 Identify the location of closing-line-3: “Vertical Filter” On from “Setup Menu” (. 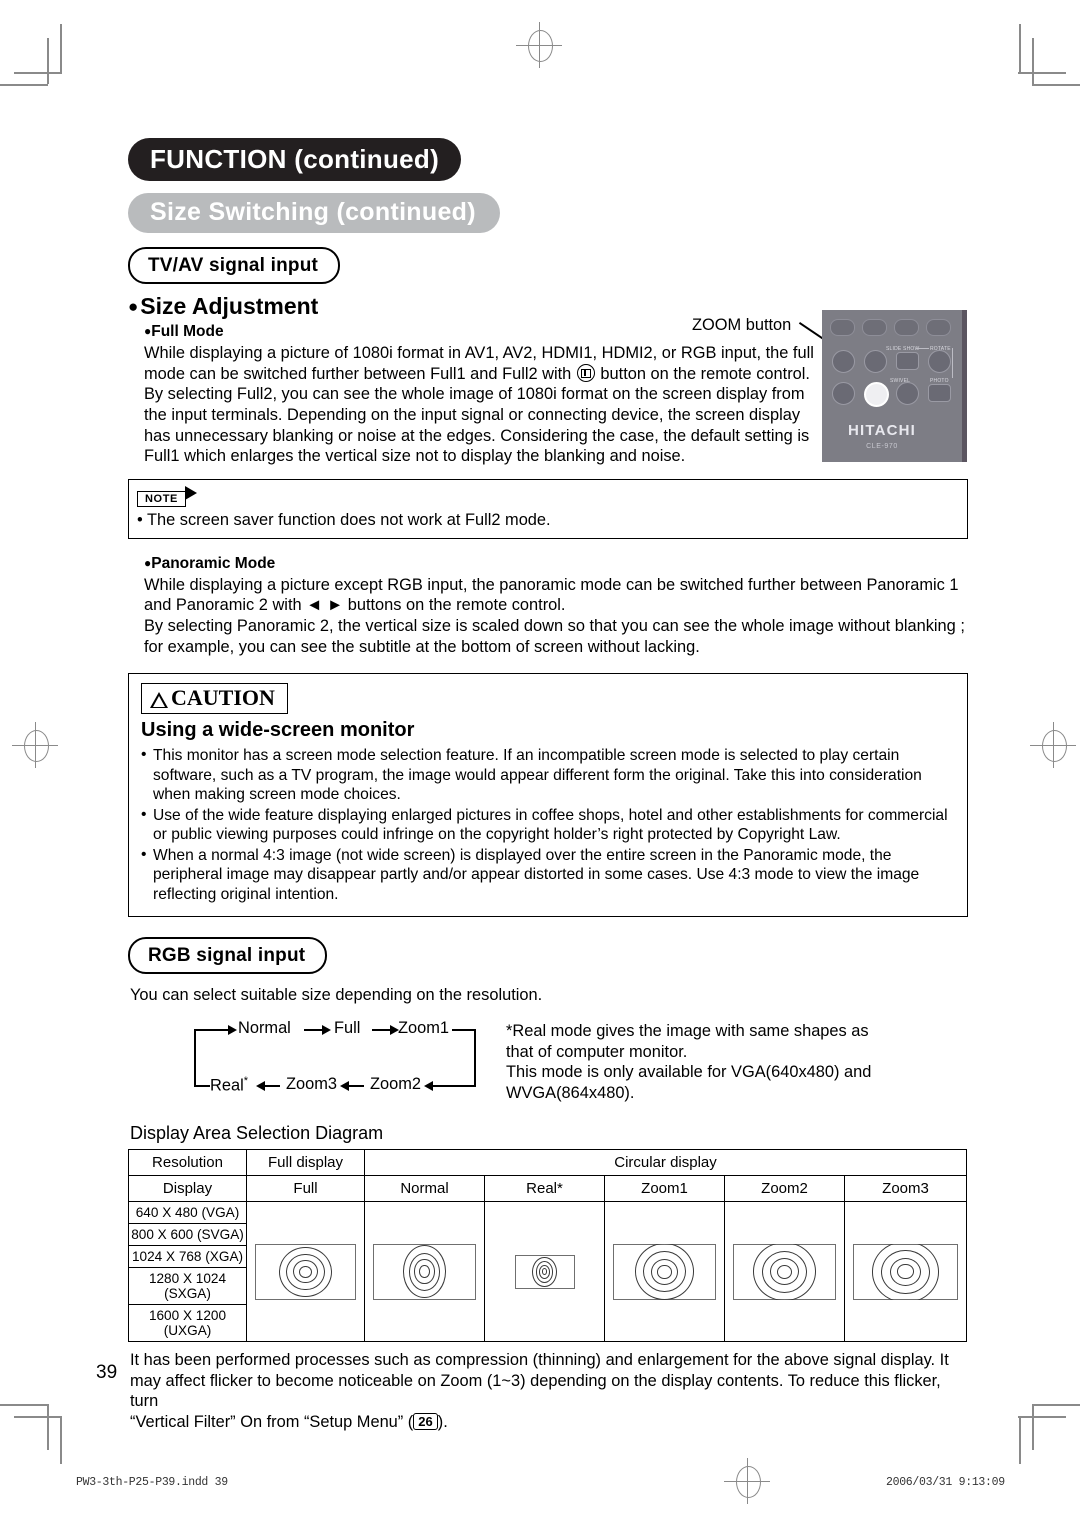
(272, 1422).